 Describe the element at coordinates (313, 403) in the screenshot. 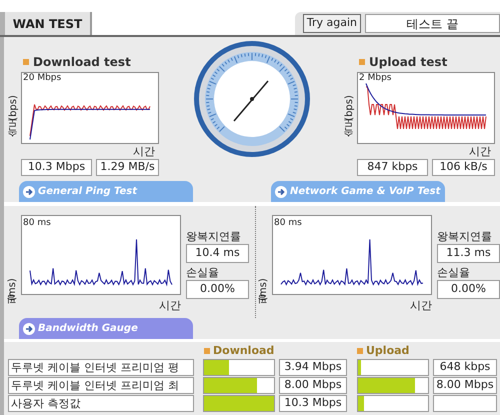

I see `download-reading-field: 10.3 Mbps` at that location.